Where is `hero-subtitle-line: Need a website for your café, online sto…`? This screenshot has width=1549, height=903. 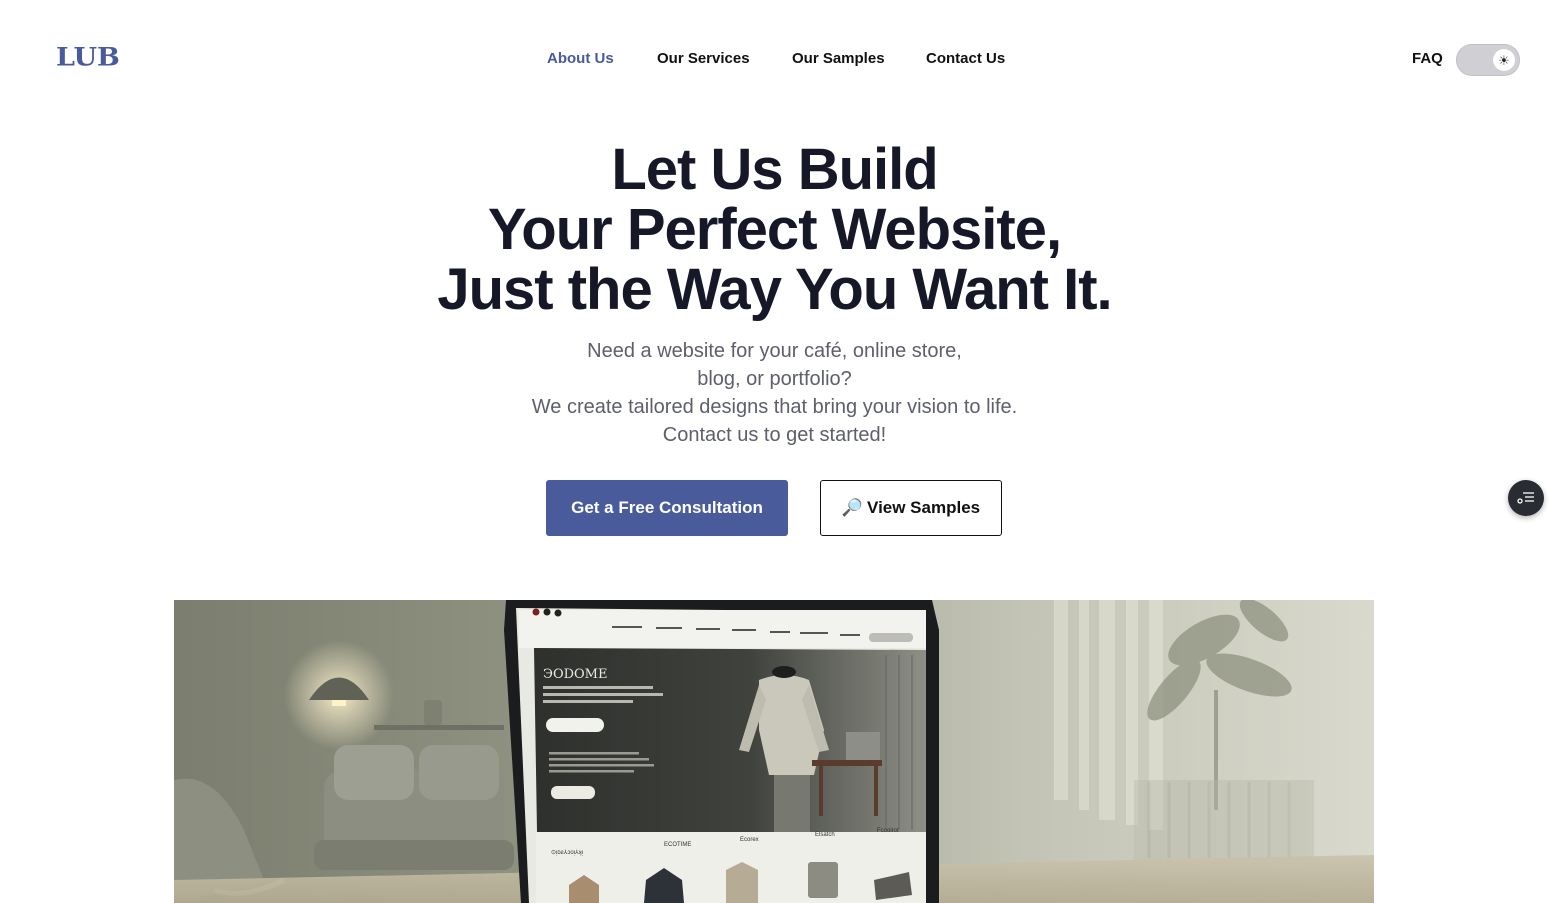 hero-subtitle-line: Need a website for your café, online sto… is located at coordinates (774, 351).